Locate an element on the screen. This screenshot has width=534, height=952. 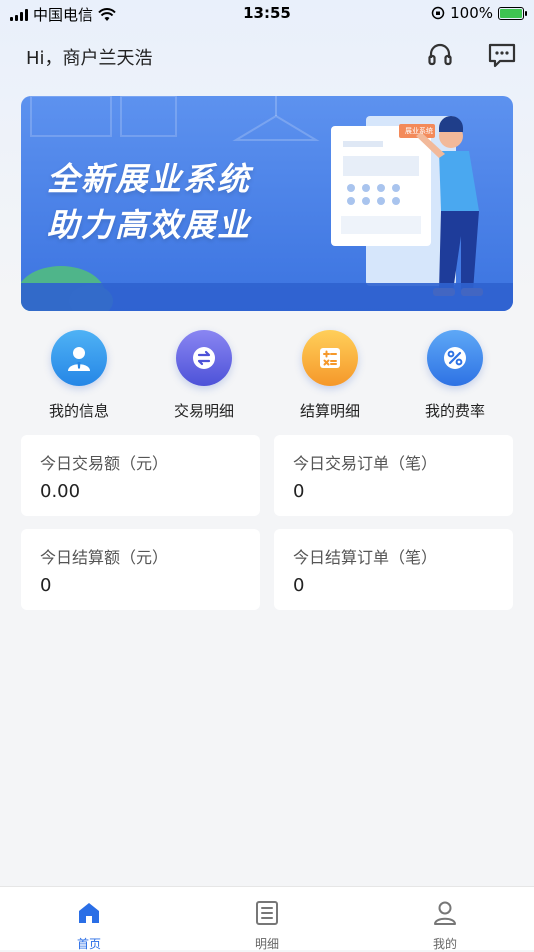
quick-action-label: 我的费率 is located at coordinates (454, 411).